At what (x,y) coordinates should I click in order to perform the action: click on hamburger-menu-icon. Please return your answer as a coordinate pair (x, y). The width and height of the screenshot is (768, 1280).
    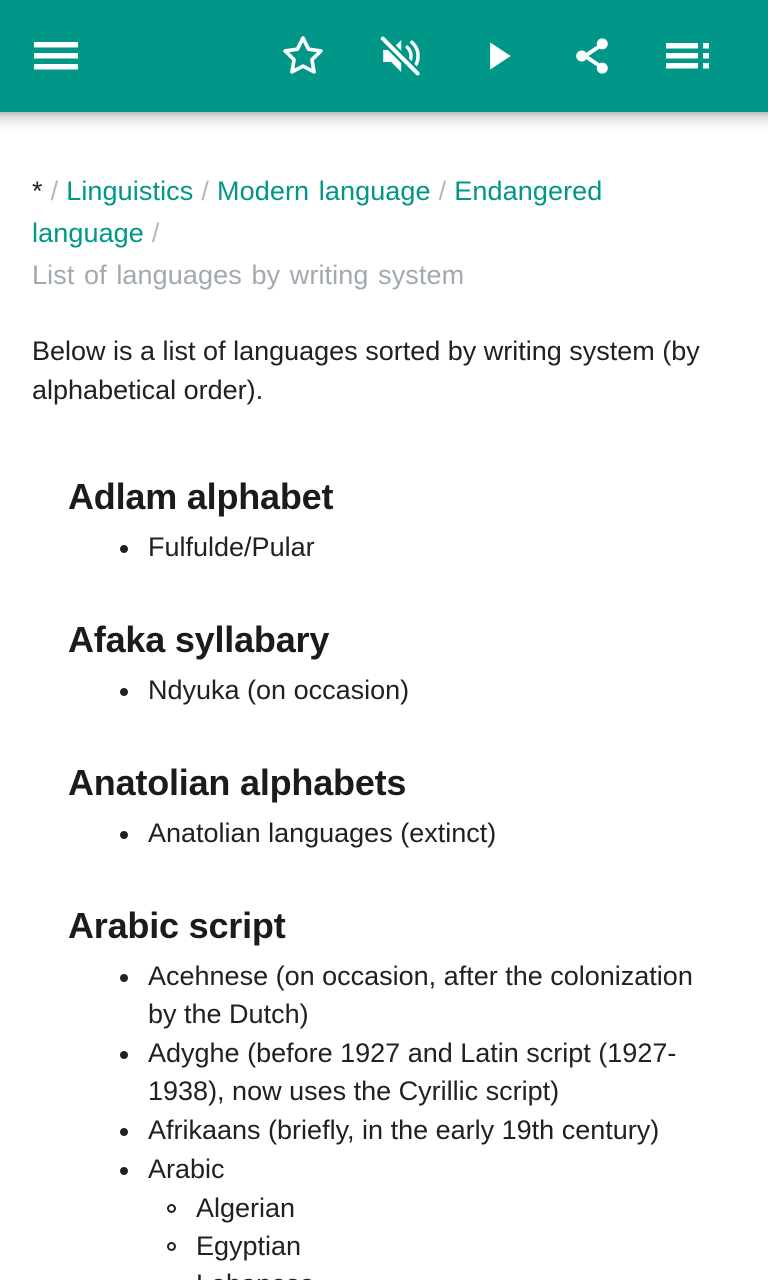
    Looking at the image, I should click on (56, 56).